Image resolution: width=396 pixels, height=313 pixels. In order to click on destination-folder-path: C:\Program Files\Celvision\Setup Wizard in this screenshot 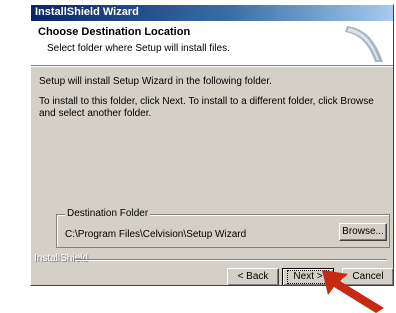, I will do `click(156, 234)`.